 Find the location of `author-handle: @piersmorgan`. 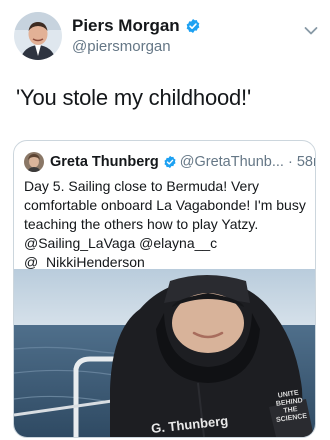

author-handle: @piersmorgan is located at coordinates (121, 46).